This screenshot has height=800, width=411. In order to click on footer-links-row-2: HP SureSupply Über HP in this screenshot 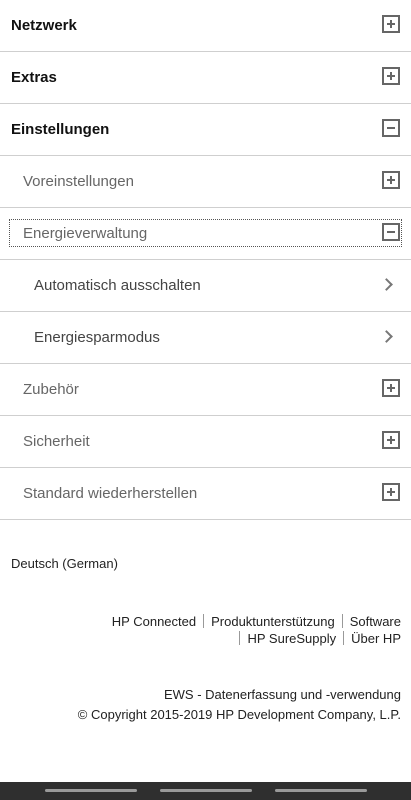, I will do `click(316, 638)`.